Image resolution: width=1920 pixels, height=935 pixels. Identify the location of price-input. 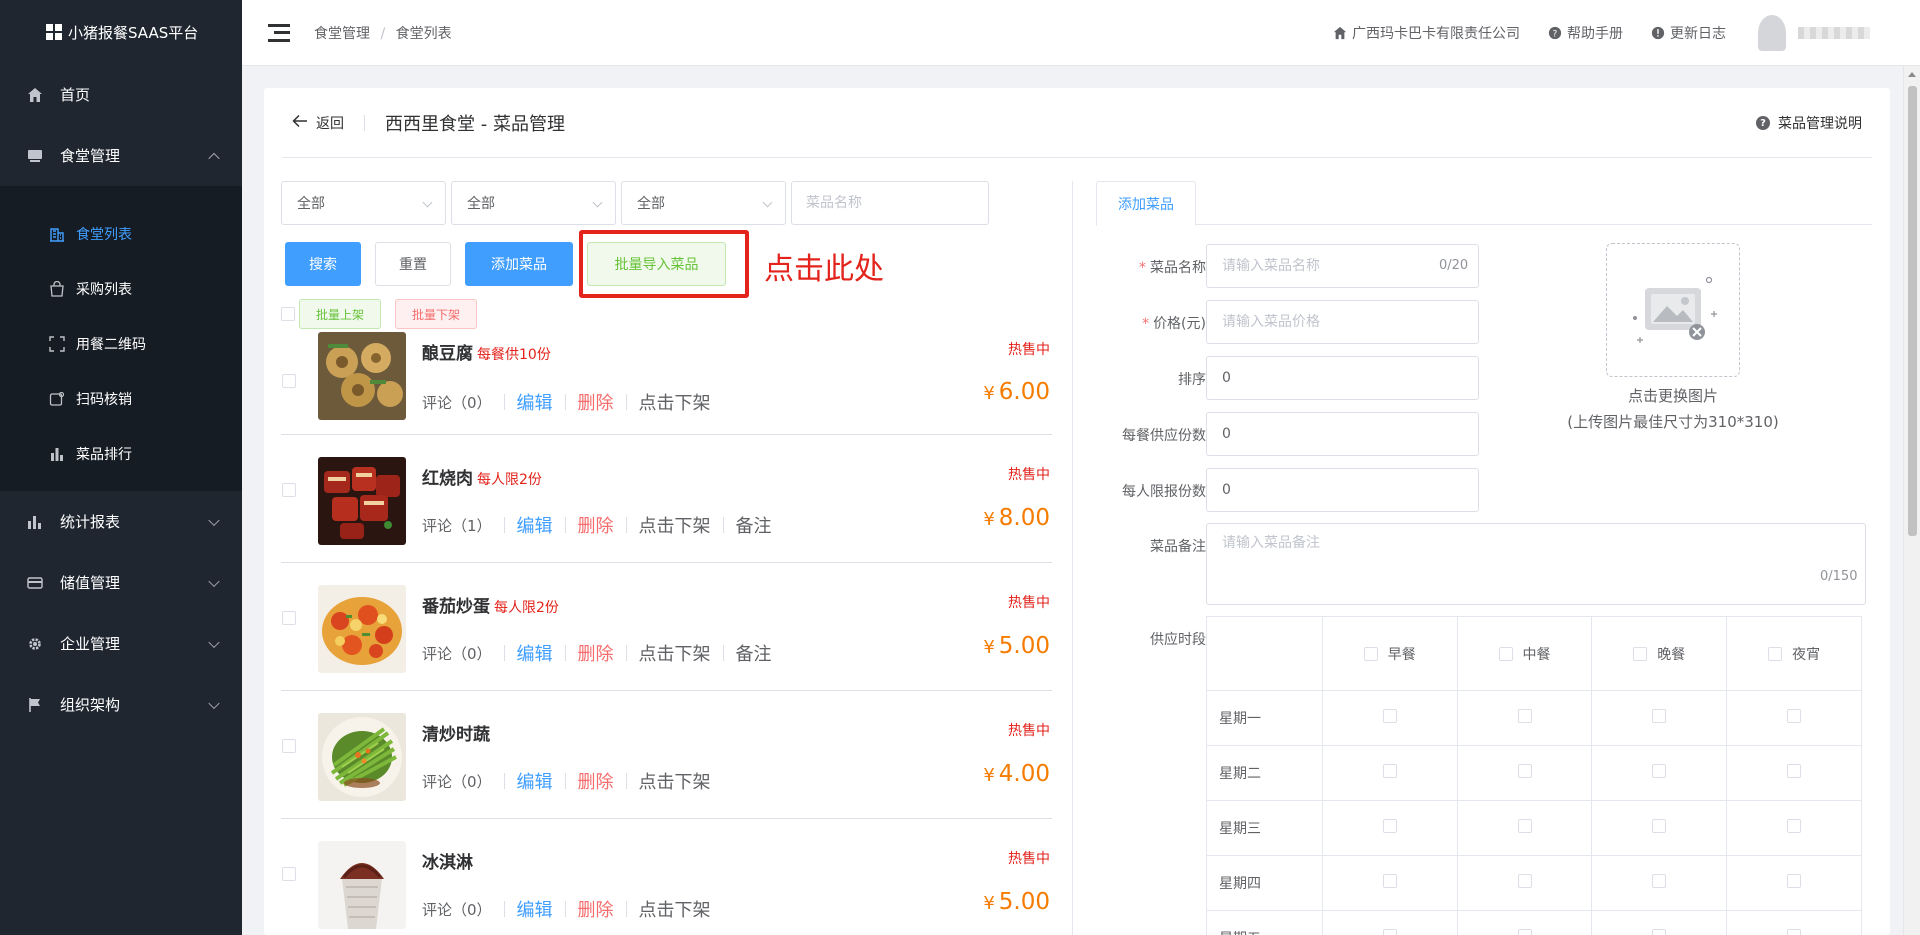
(1342, 322).